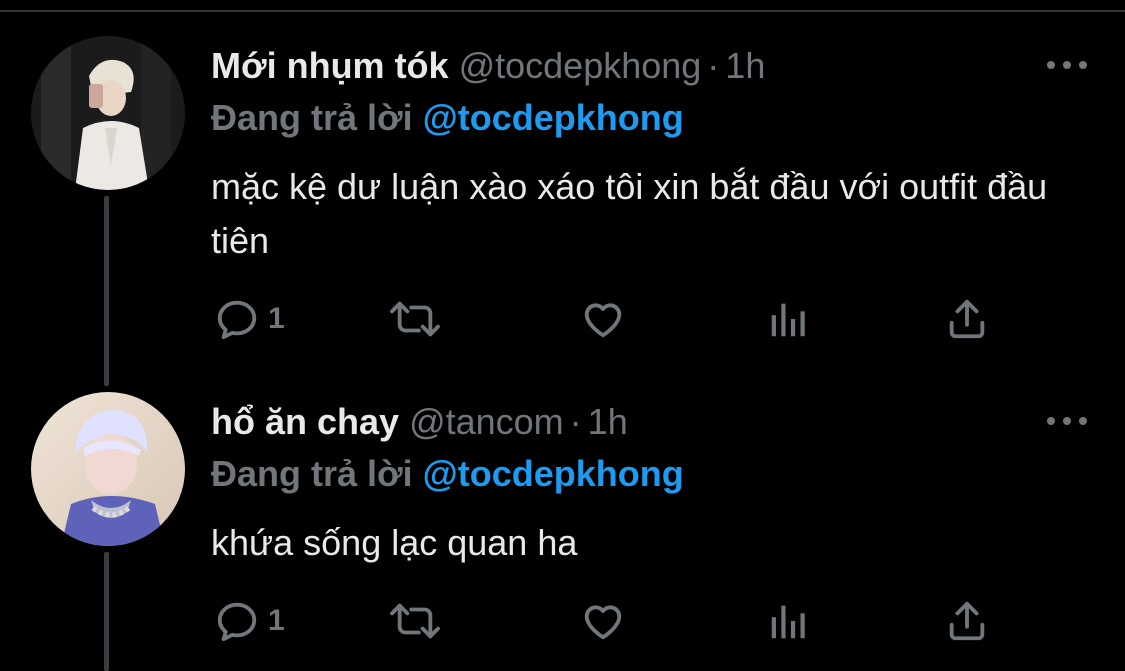  I want to click on user-handle: @tancom, so click(486, 421).